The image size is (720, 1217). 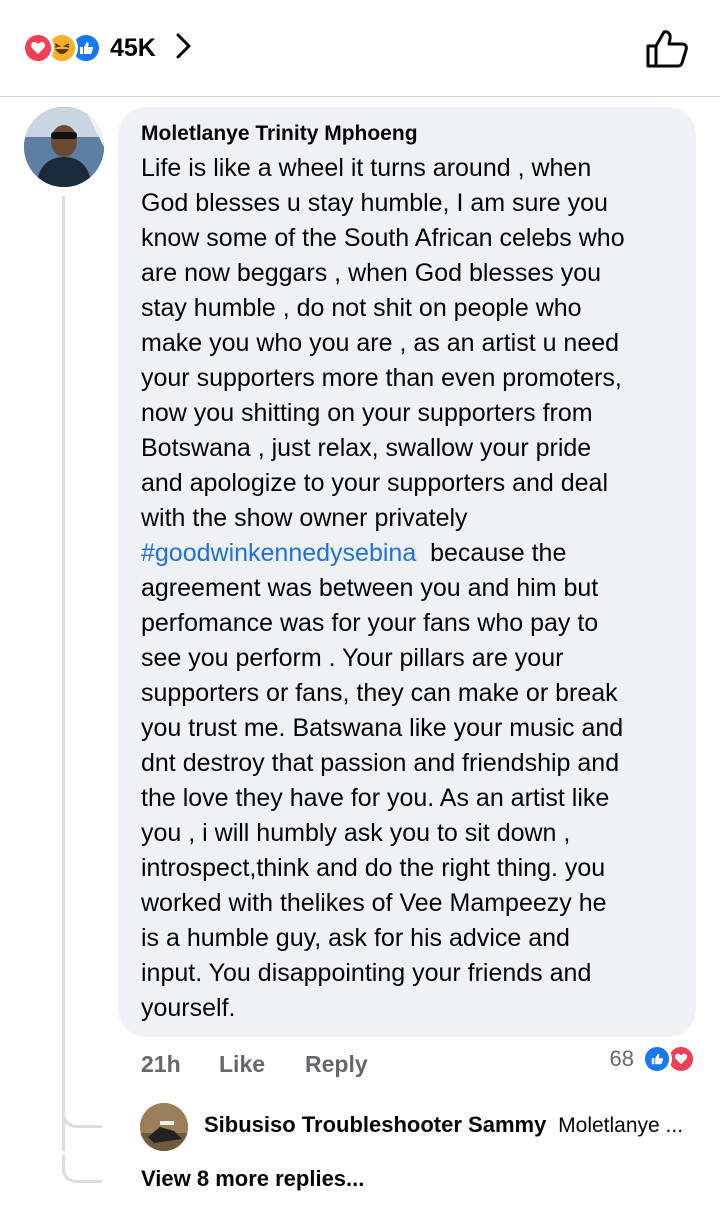 What do you see at coordinates (242, 1064) in the screenshot?
I see `like-button: Like` at bounding box center [242, 1064].